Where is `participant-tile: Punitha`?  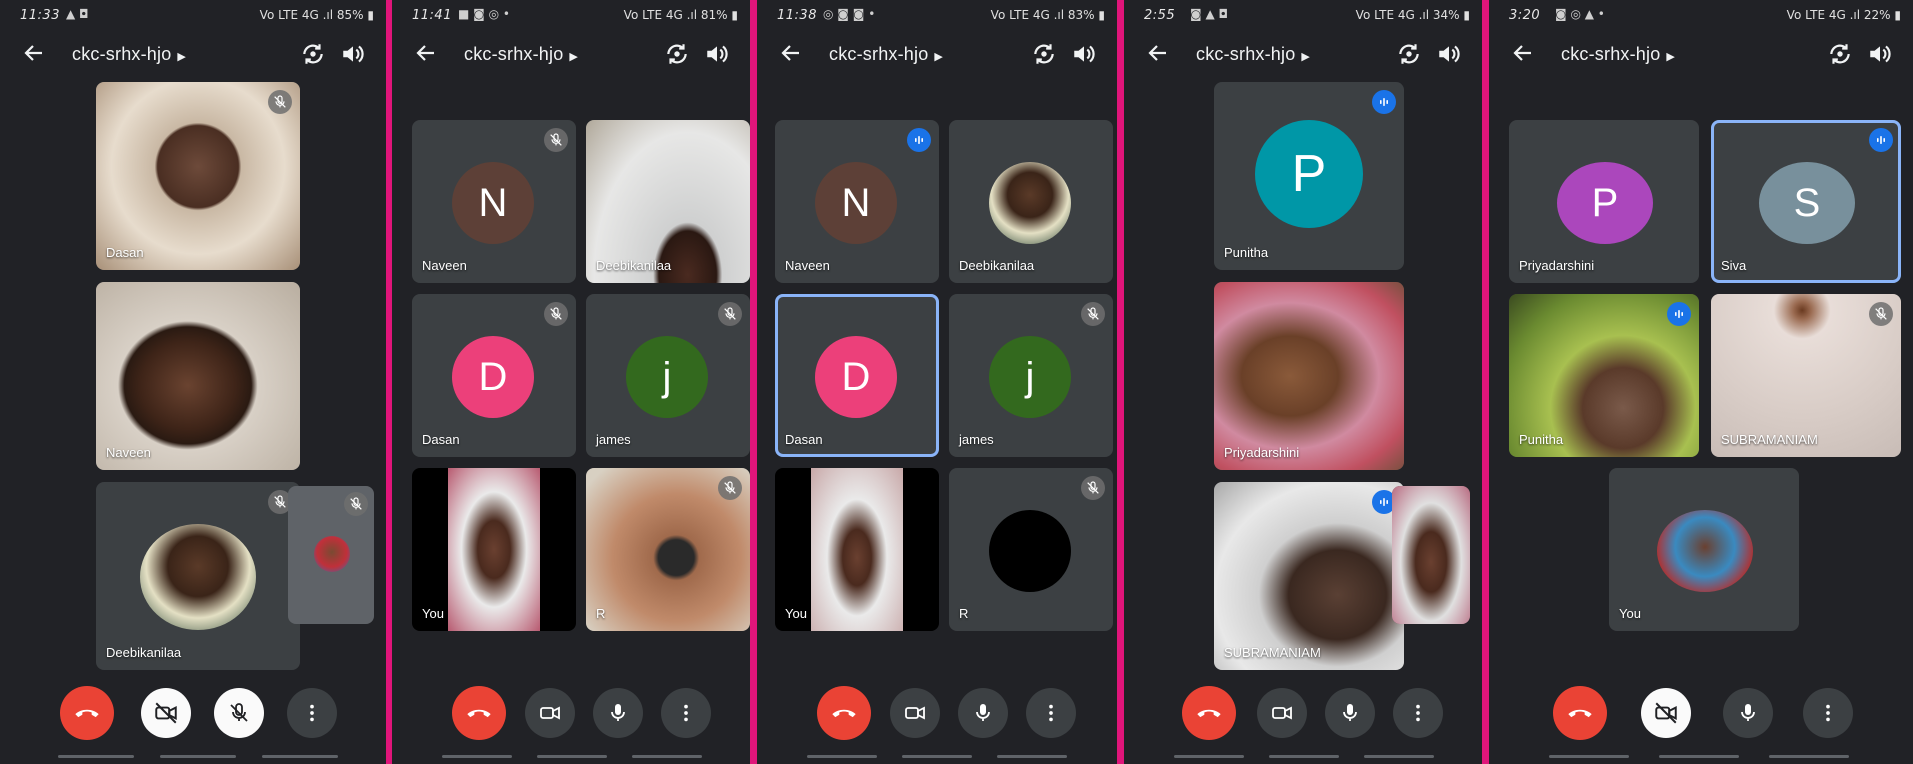 participant-tile: Punitha is located at coordinates (1604, 375).